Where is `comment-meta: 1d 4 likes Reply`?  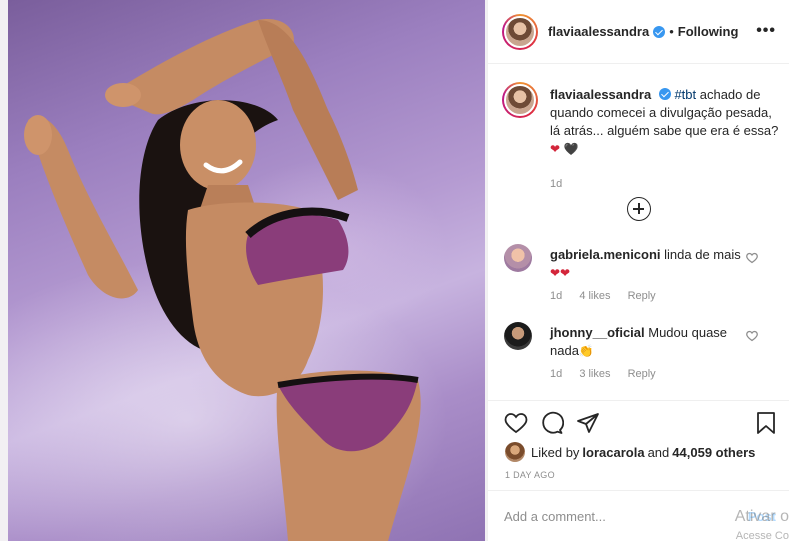
comment-meta: 1d 4 likes Reply is located at coordinates (610, 296).